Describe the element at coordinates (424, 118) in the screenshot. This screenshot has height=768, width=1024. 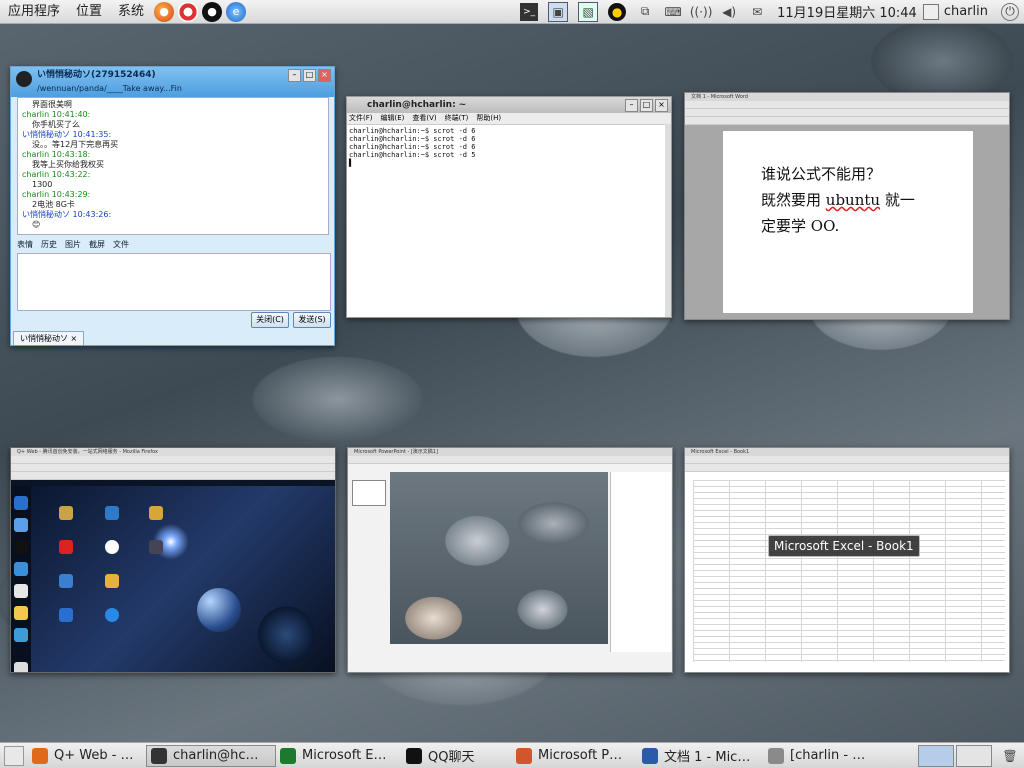
I see `terminal-menu-view: 查看(V)` at that location.